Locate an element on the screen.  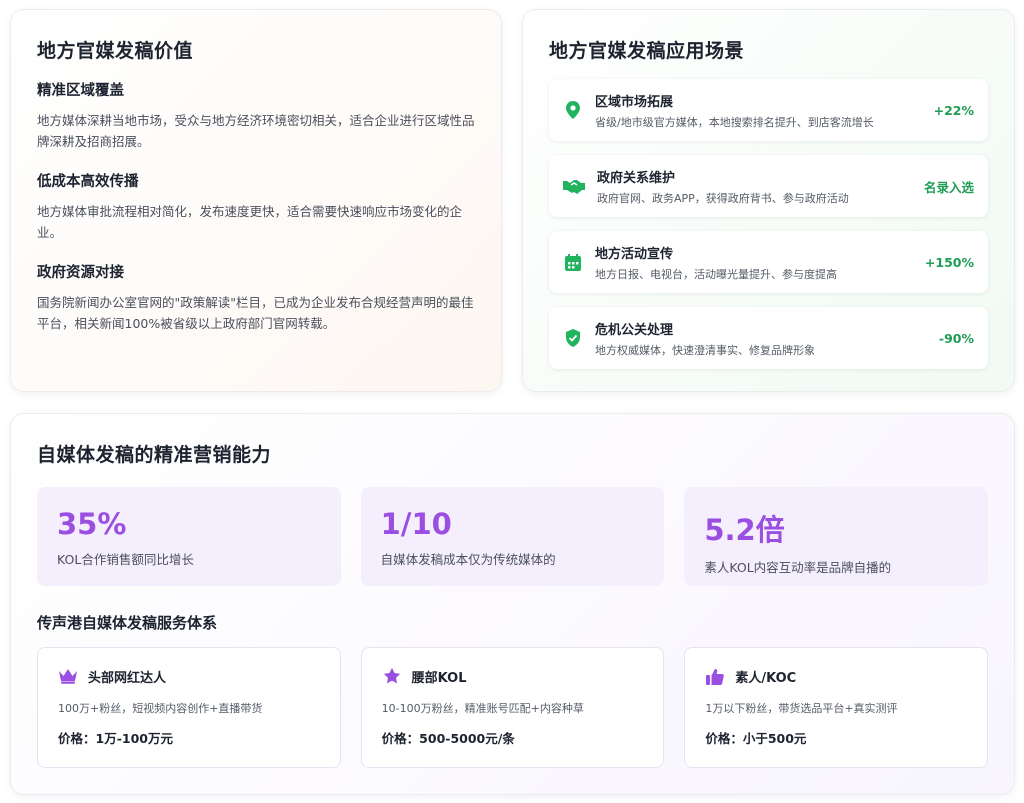
service-title: 传声港自媒体发稿服务体系 is located at coordinates (127, 623).